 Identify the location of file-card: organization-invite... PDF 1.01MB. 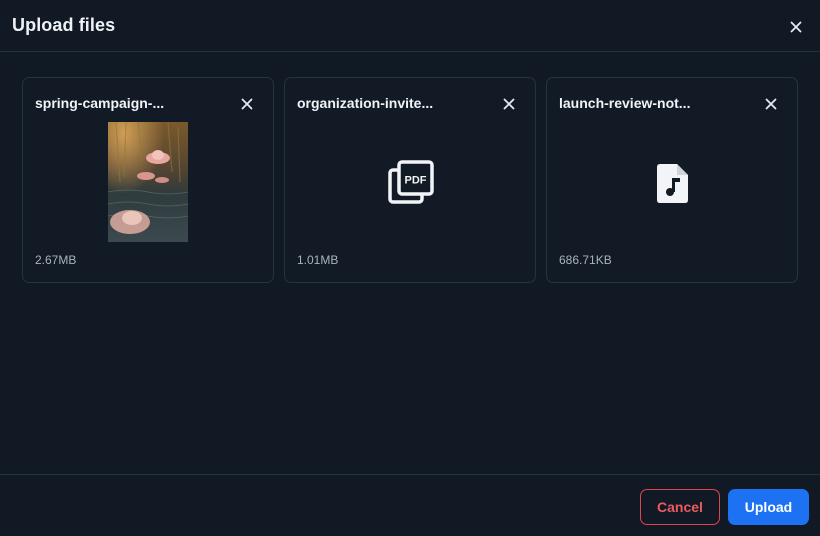
(410, 180).